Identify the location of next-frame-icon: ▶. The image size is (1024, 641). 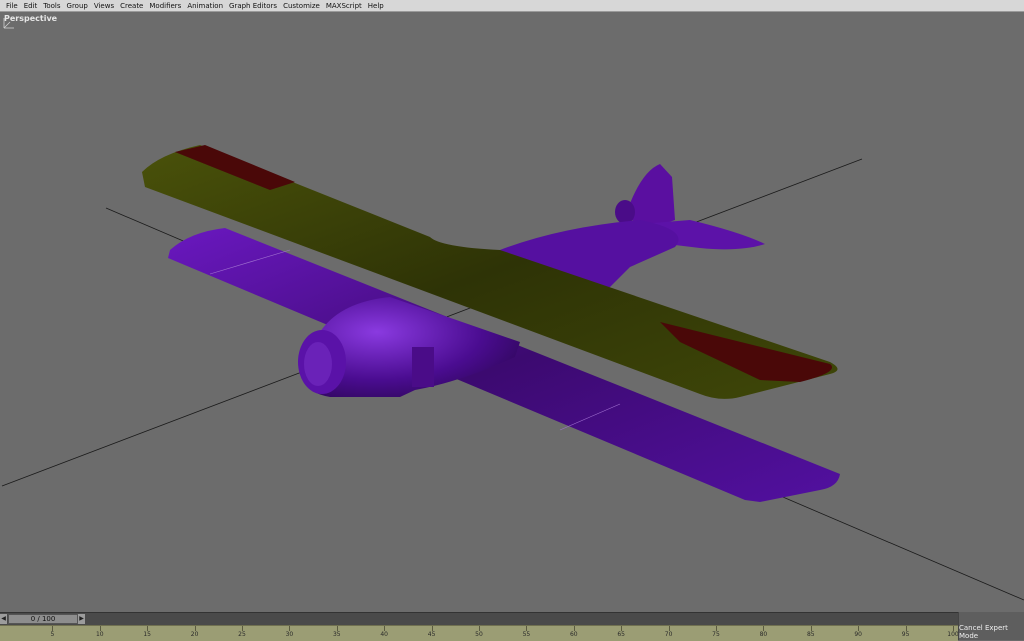
(81, 619).